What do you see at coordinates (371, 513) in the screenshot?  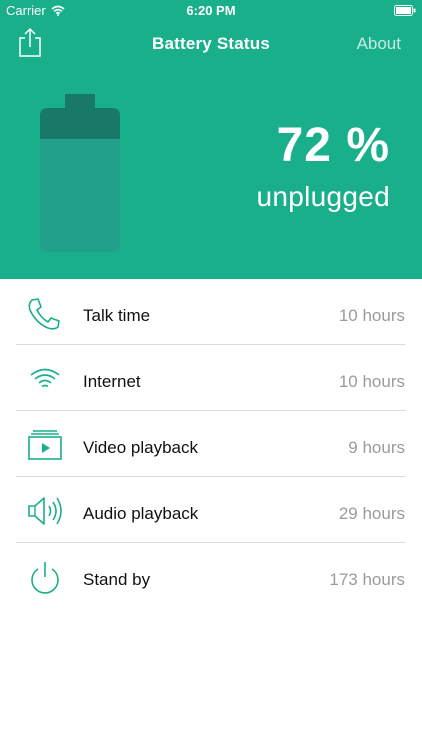 I see `list-item-value: 29 hours` at bounding box center [371, 513].